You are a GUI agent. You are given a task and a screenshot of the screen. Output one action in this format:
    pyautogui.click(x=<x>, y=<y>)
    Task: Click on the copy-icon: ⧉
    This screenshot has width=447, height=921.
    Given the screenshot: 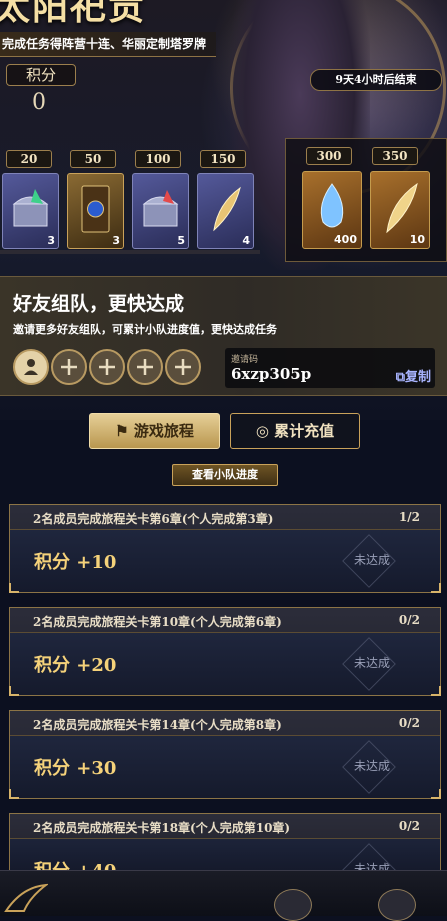 What is the action you would take?
    pyautogui.click(x=400, y=377)
    